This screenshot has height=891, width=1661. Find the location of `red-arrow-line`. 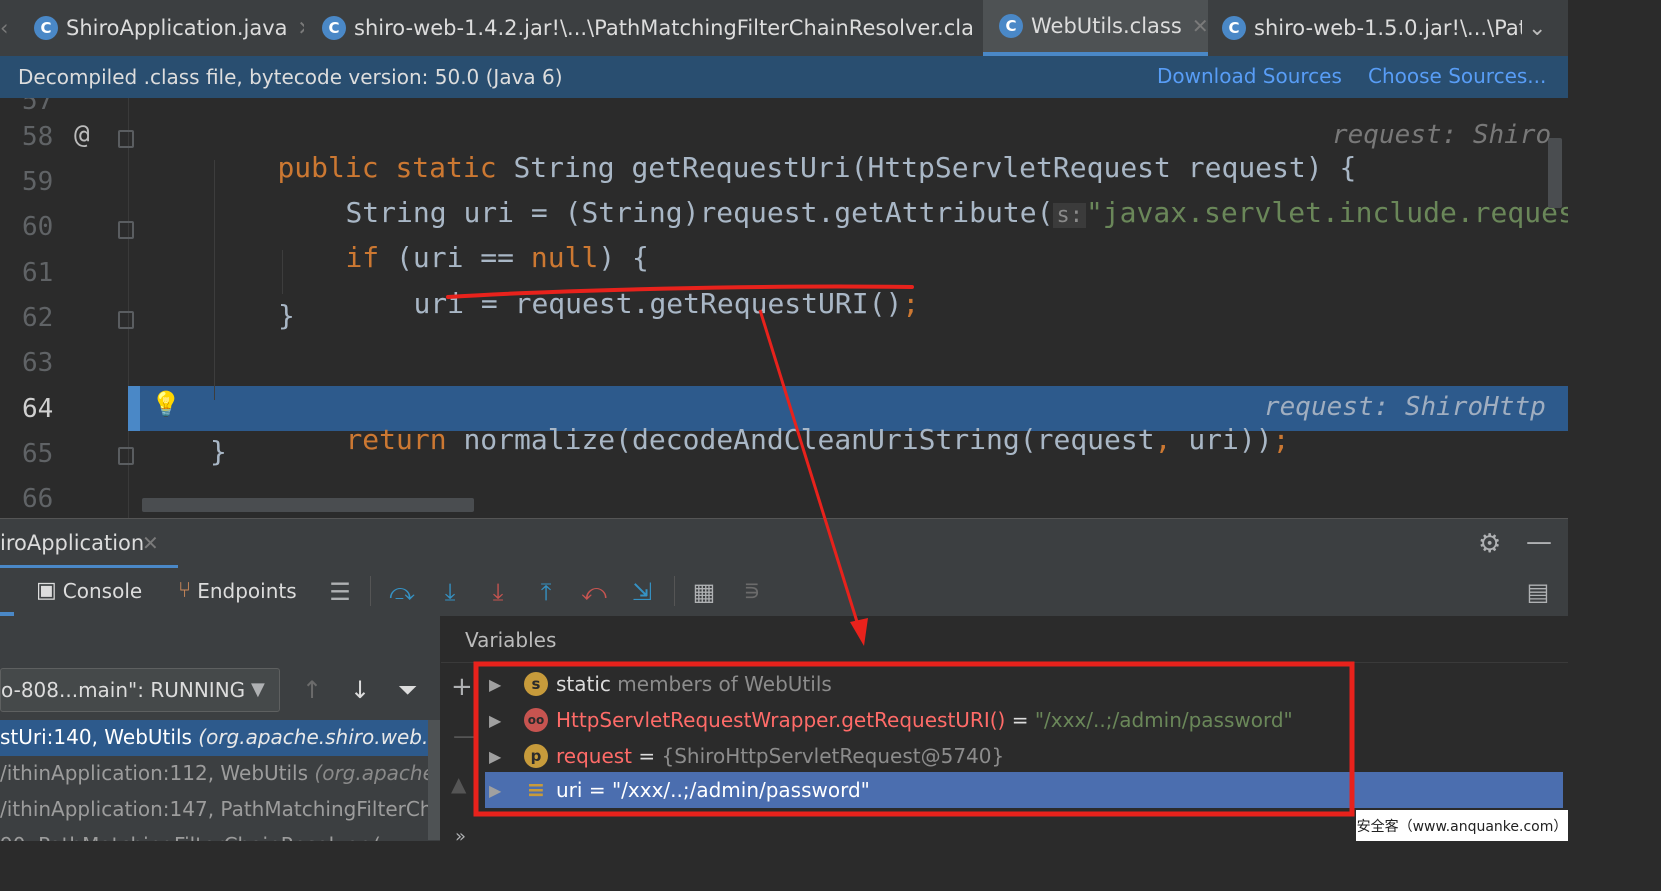

red-arrow-line is located at coordinates (809, 467).